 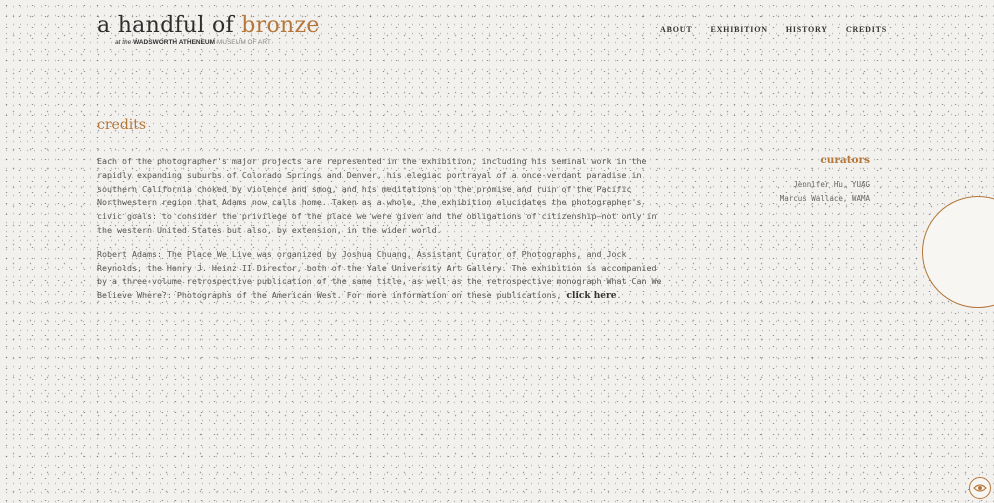 I want to click on eye-icon, so click(x=980, y=488).